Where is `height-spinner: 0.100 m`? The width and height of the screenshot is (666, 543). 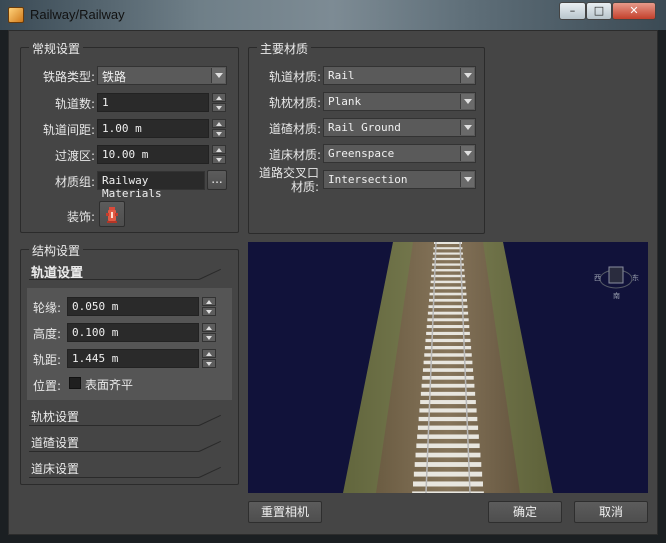
height-spinner: 0.100 m is located at coordinates (142, 332).